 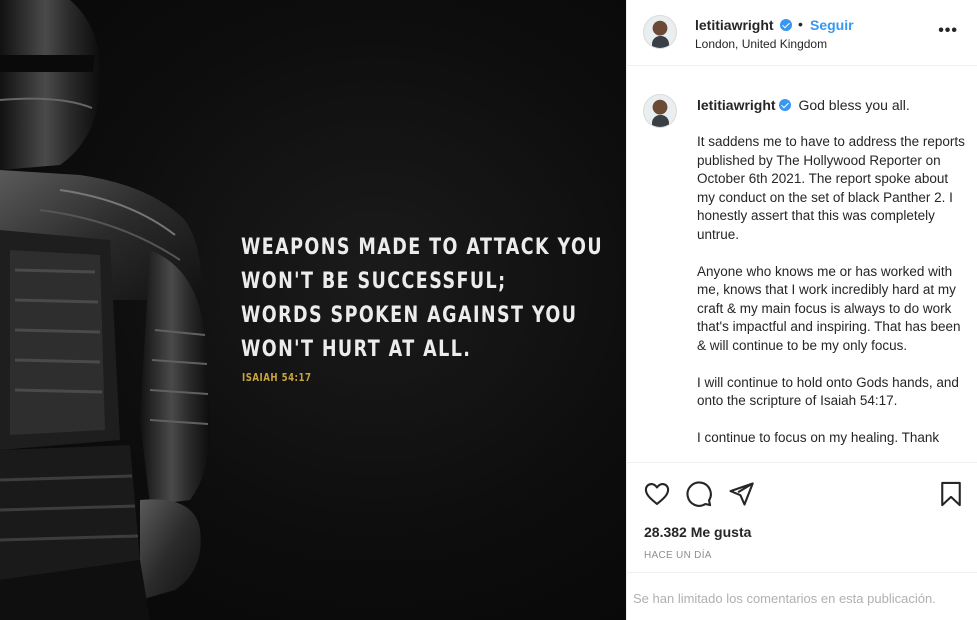 What do you see at coordinates (697, 532) in the screenshot?
I see `like-count: 28.382 Me gusta` at bounding box center [697, 532].